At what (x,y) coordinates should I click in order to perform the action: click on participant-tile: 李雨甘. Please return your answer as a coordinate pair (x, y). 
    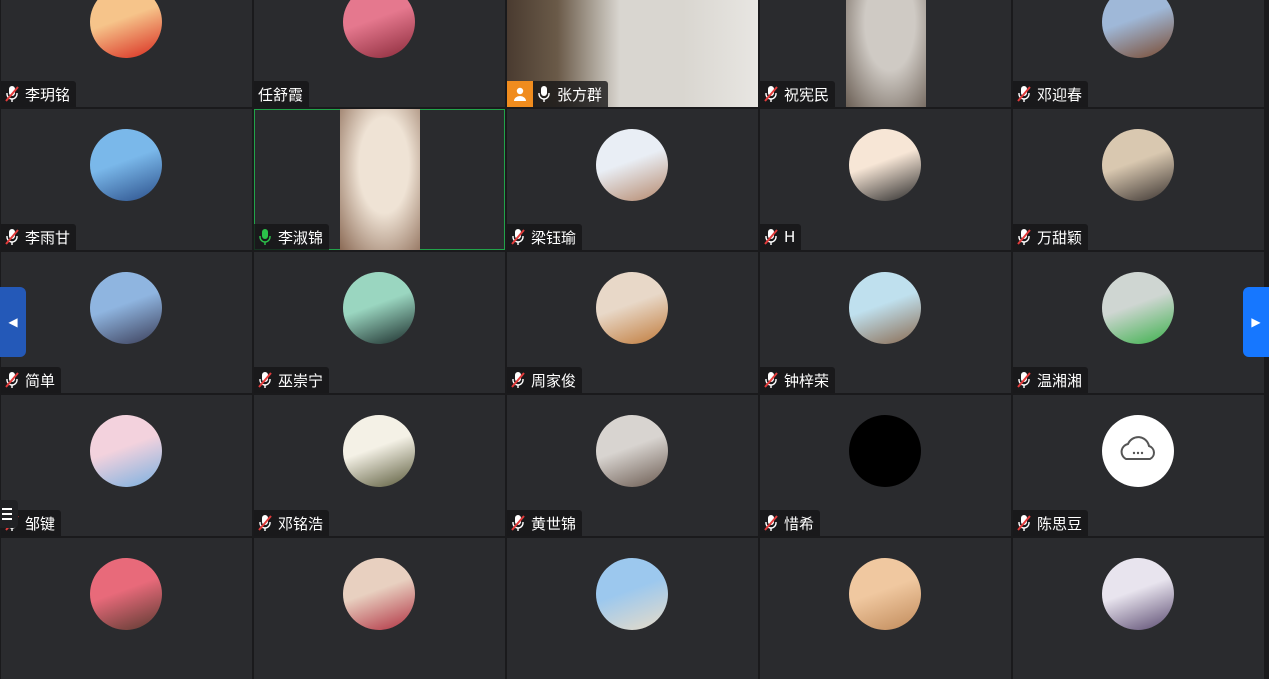
    Looking at the image, I should click on (126, 179).